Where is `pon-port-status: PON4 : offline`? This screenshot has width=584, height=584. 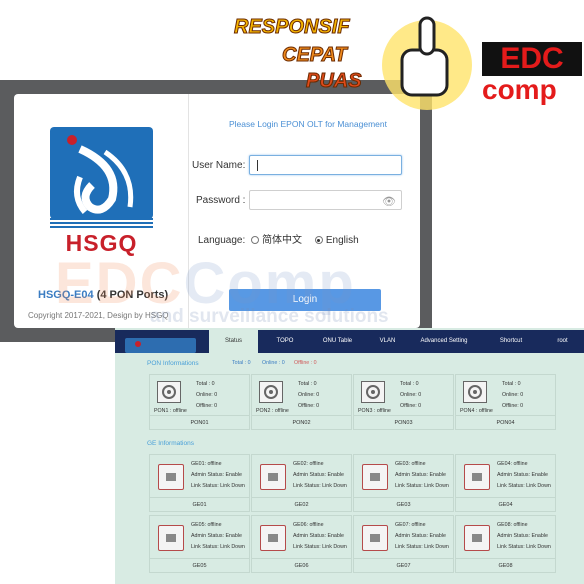
pon-port-status: PON4 : offline is located at coordinates (476, 411).